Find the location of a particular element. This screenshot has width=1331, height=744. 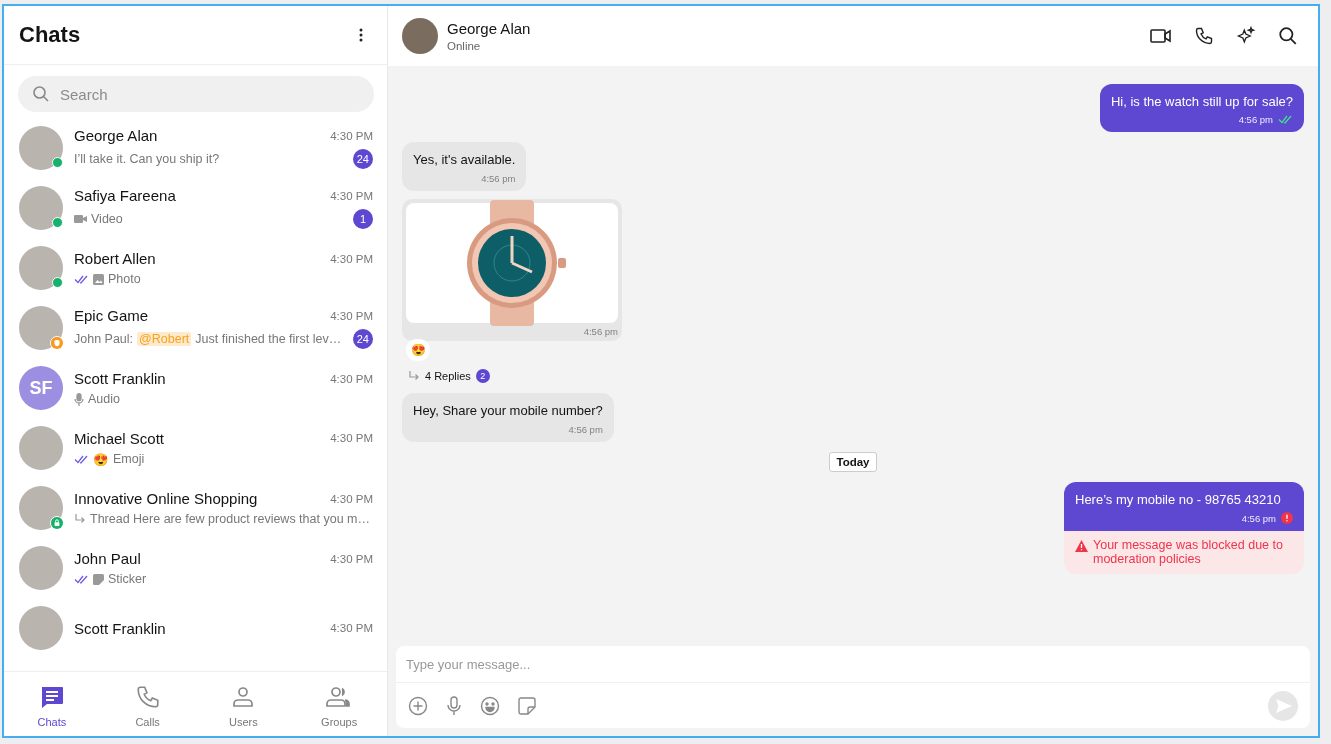

message-preview: I’ll take it. Can you ship it? is located at coordinates (147, 159).